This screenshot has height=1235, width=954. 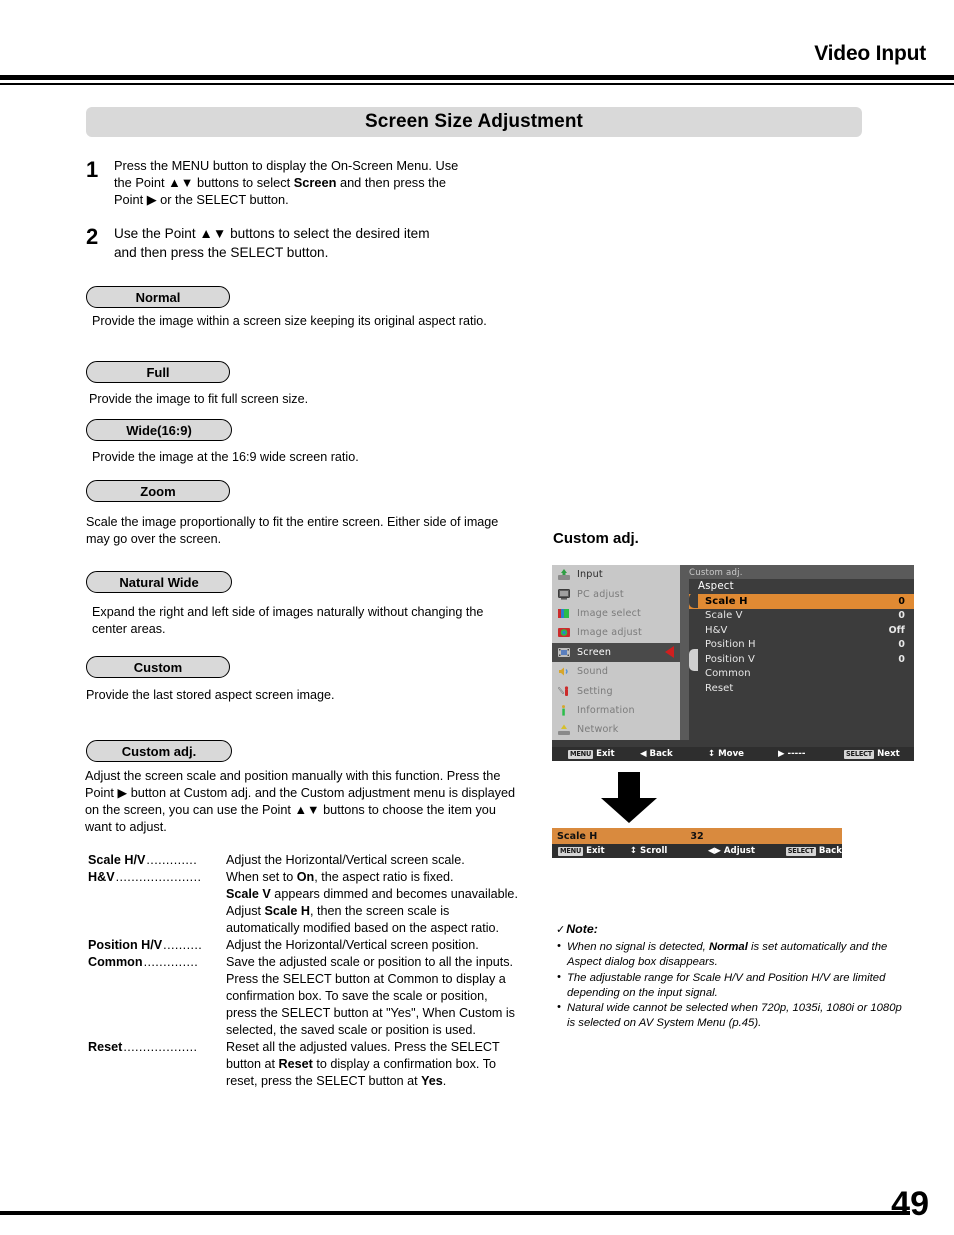 I want to click on osd-panel-item-scale-h: Scale H 0, so click(x=801, y=601).